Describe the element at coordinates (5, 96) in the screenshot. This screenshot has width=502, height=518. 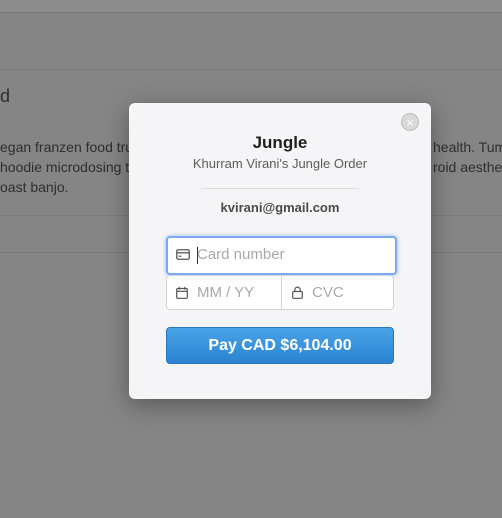
I see `background-heading: d` at that location.